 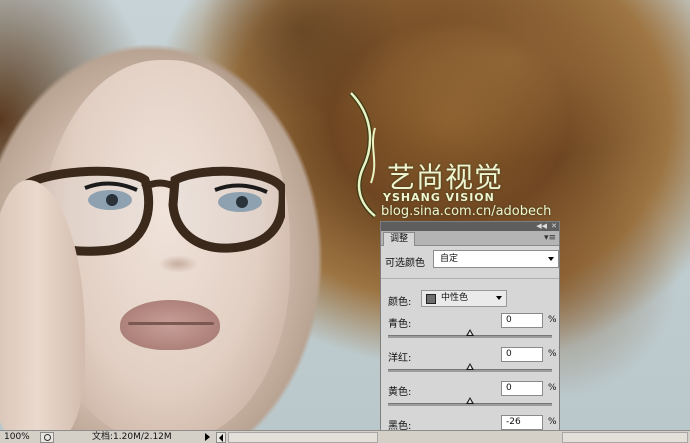 What do you see at coordinates (522, 354) in the screenshot?
I see `magenta-input: 0` at bounding box center [522, 354].